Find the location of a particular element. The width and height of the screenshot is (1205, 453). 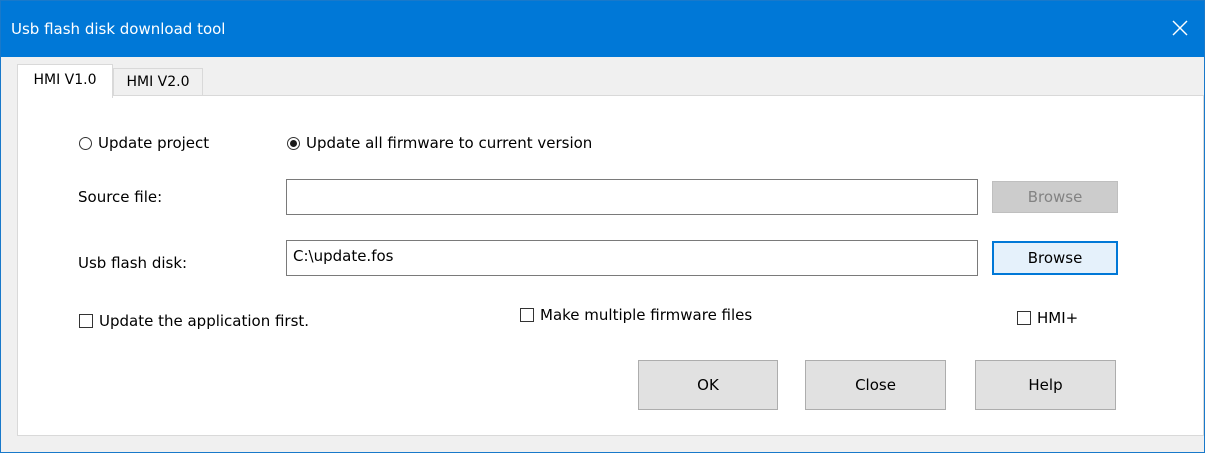

source-file-input is located at coordinates (632, 197).